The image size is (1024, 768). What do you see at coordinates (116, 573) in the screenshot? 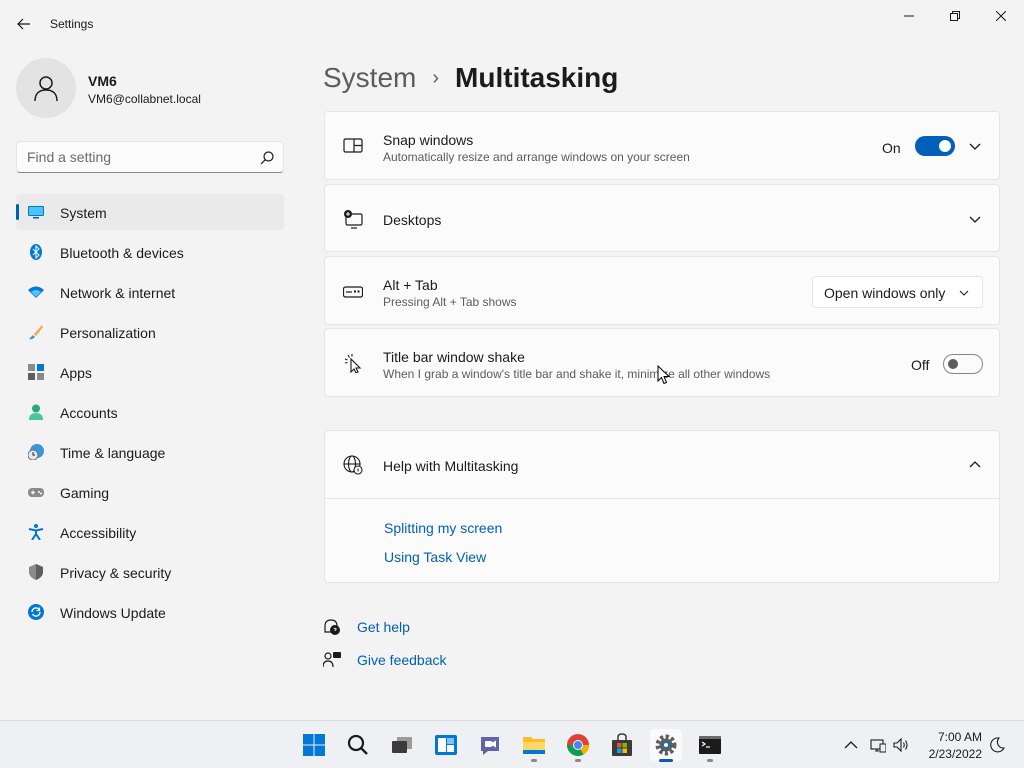
I see `sidebar-item-label: Privacy & security` at bounding box center [116, 573].